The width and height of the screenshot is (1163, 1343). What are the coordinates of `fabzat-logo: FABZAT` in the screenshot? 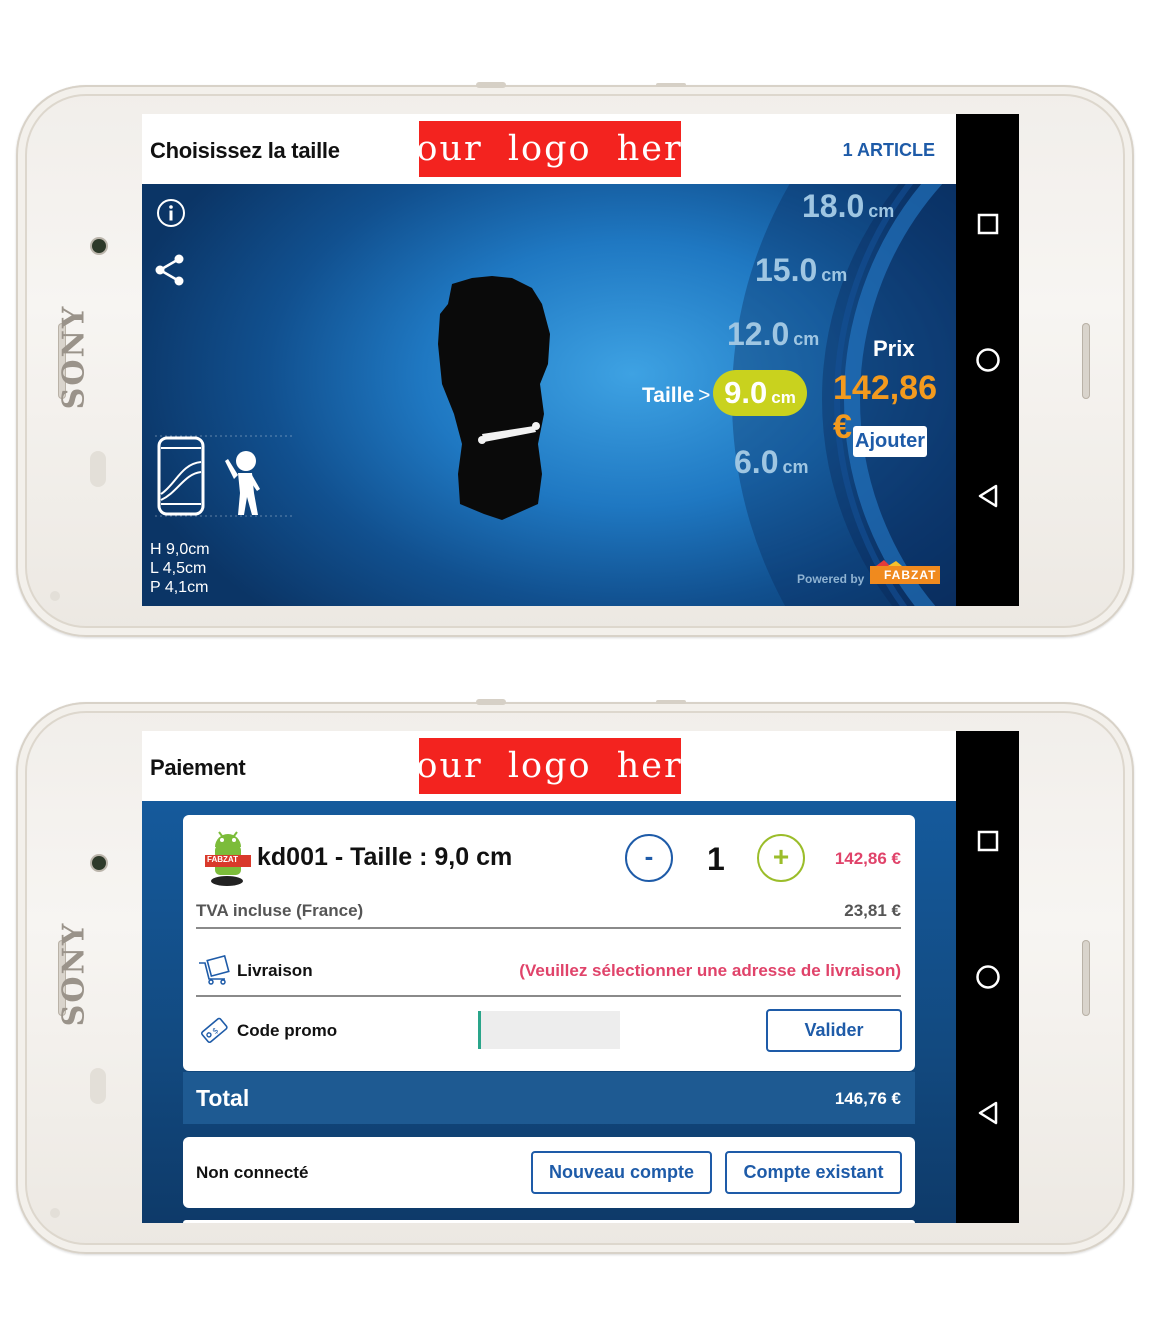 It's located at (905, 574).